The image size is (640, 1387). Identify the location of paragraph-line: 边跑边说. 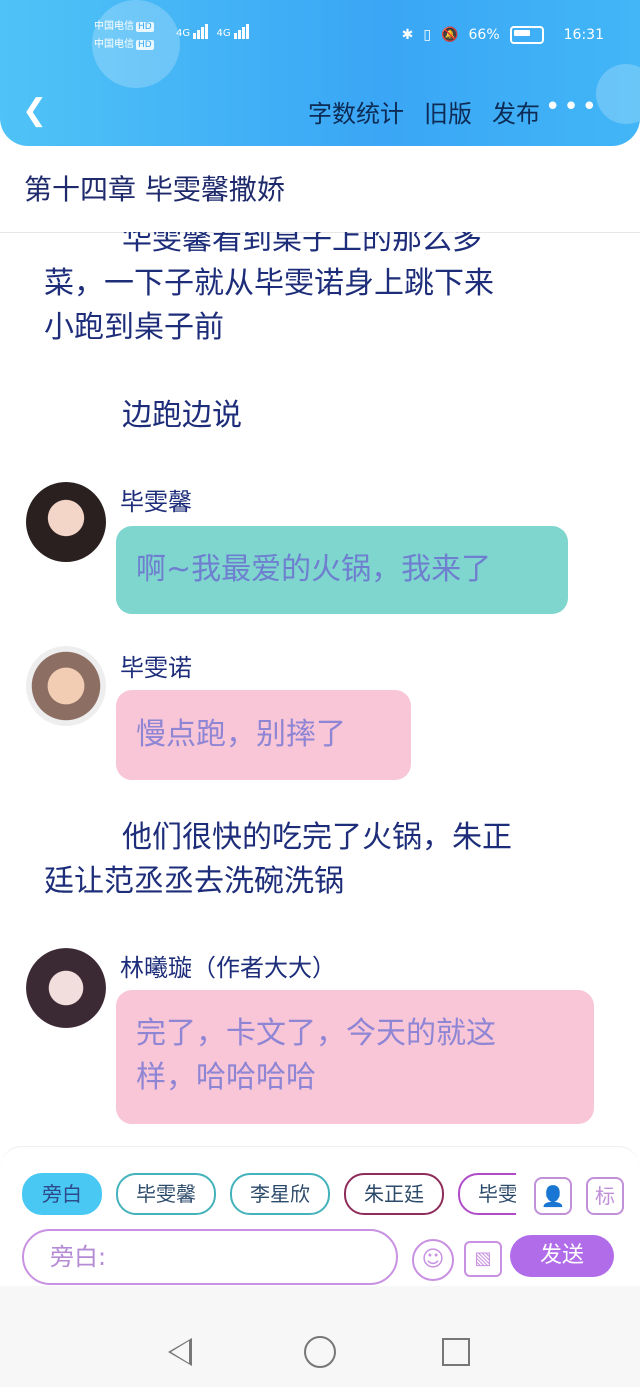
(182, 415).